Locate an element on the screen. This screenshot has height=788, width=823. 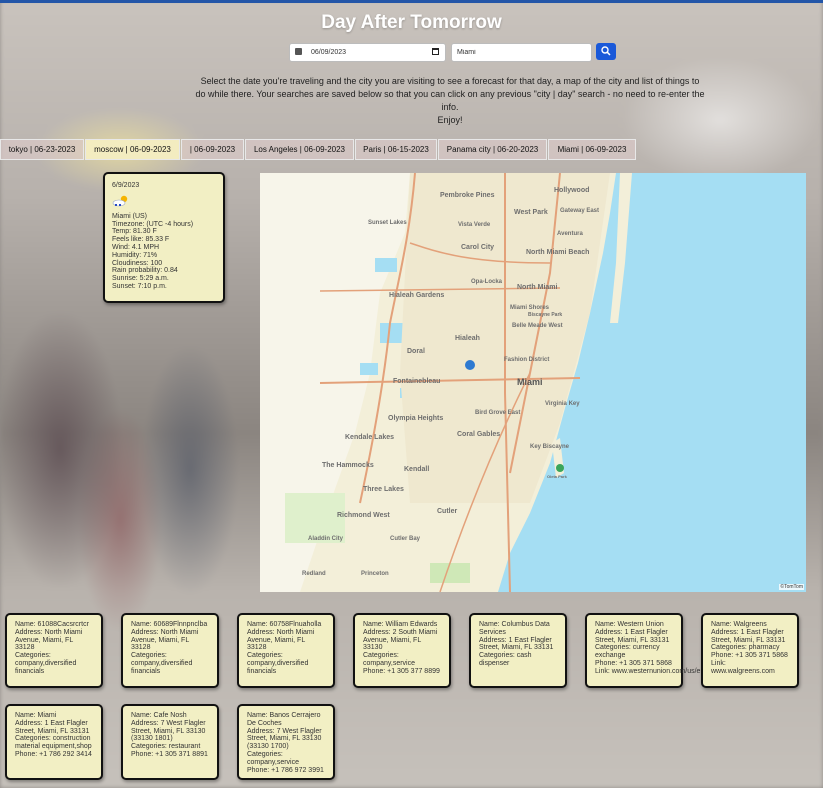
place-phone: Phone: +1 305 371 8891 is located at coordinates (169, 754).